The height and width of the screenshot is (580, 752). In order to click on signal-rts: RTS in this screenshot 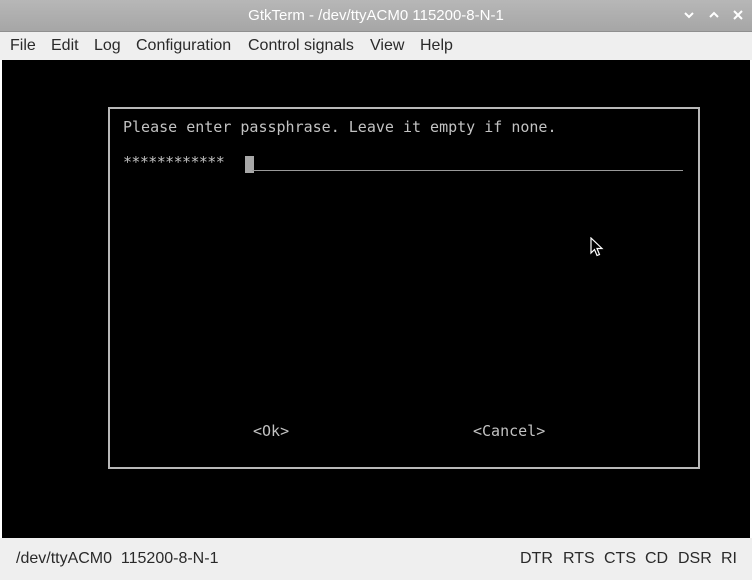, I will do `click(579, 558)`.